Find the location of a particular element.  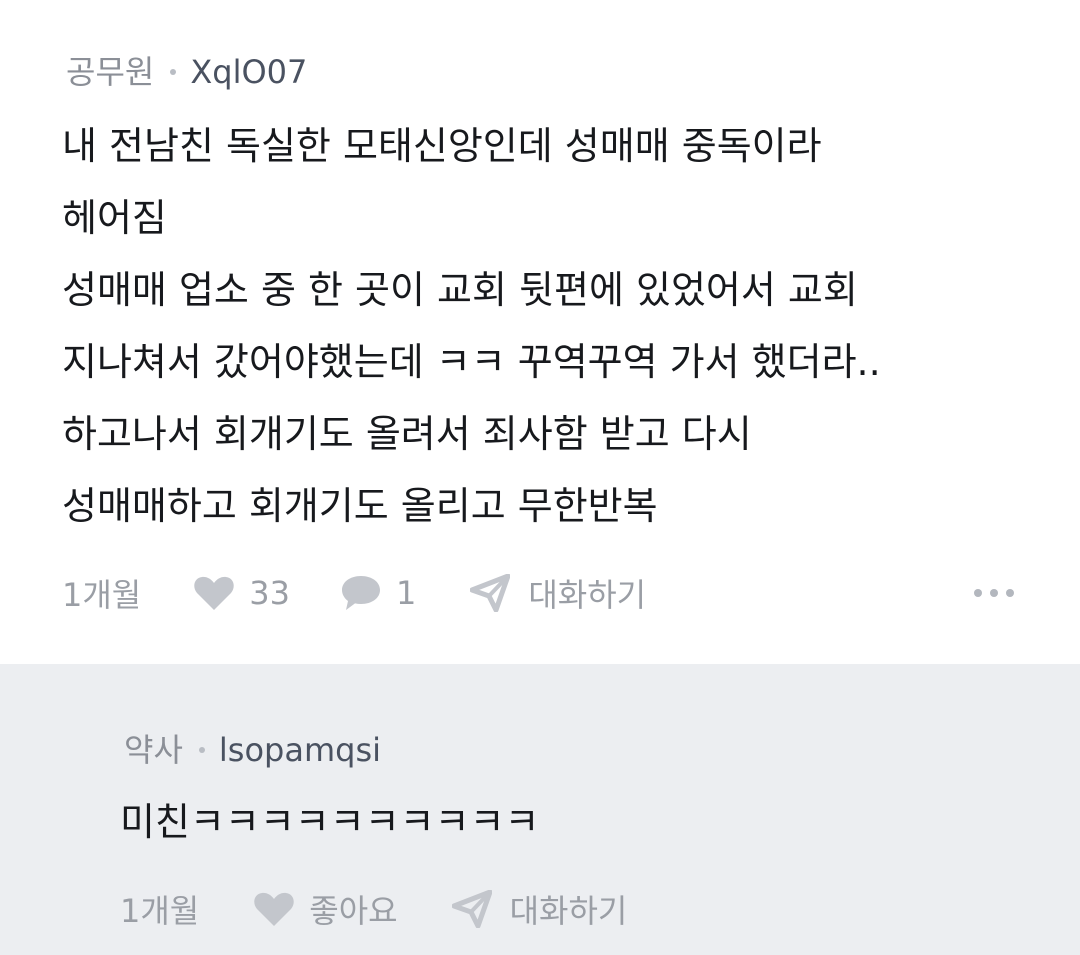

post-author-job: 공무원 is located at coordinates (110, 72).